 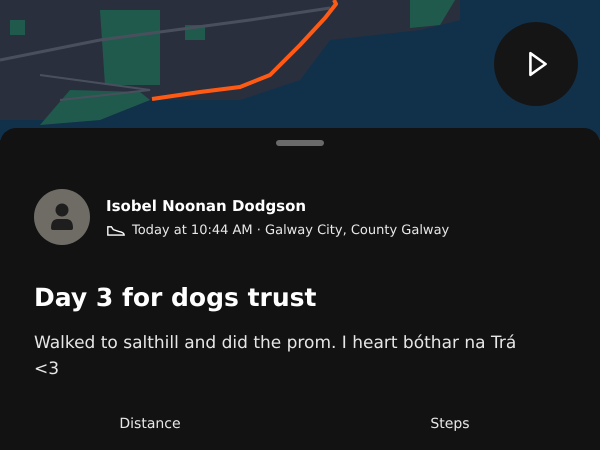 I want to click on avatar-icon, so click(x=62, y=217).